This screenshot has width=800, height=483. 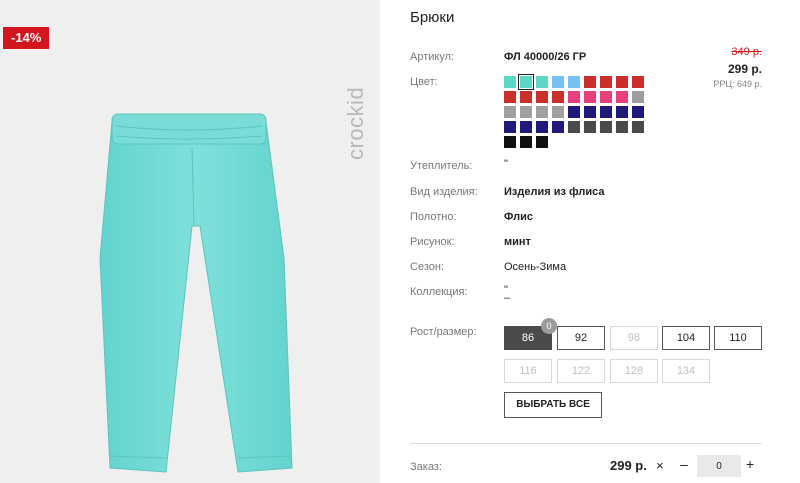 What do you see at coordinates (738, 338) in the screenshot?
I see `size-option-110: 110` at bounding box center [738, 338].